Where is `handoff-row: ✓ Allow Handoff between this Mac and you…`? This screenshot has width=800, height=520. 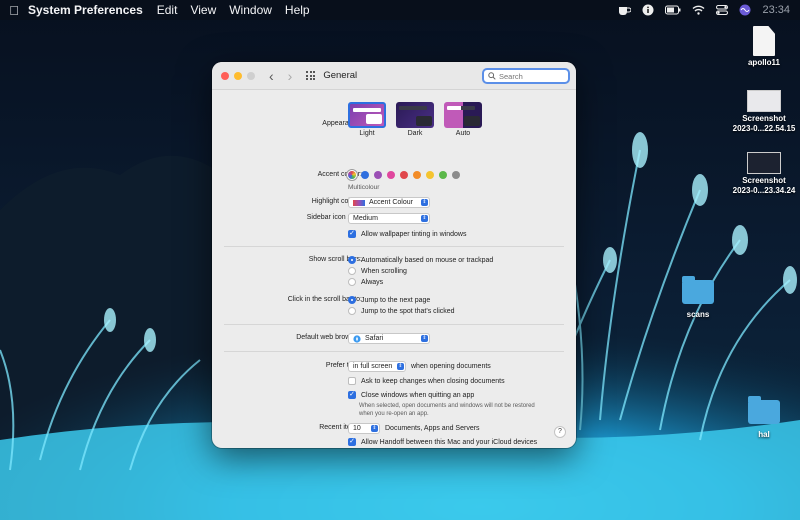 handoff-row: ✓ Allow Handoff between this Mac and you… is located at coordinates (442, 442).